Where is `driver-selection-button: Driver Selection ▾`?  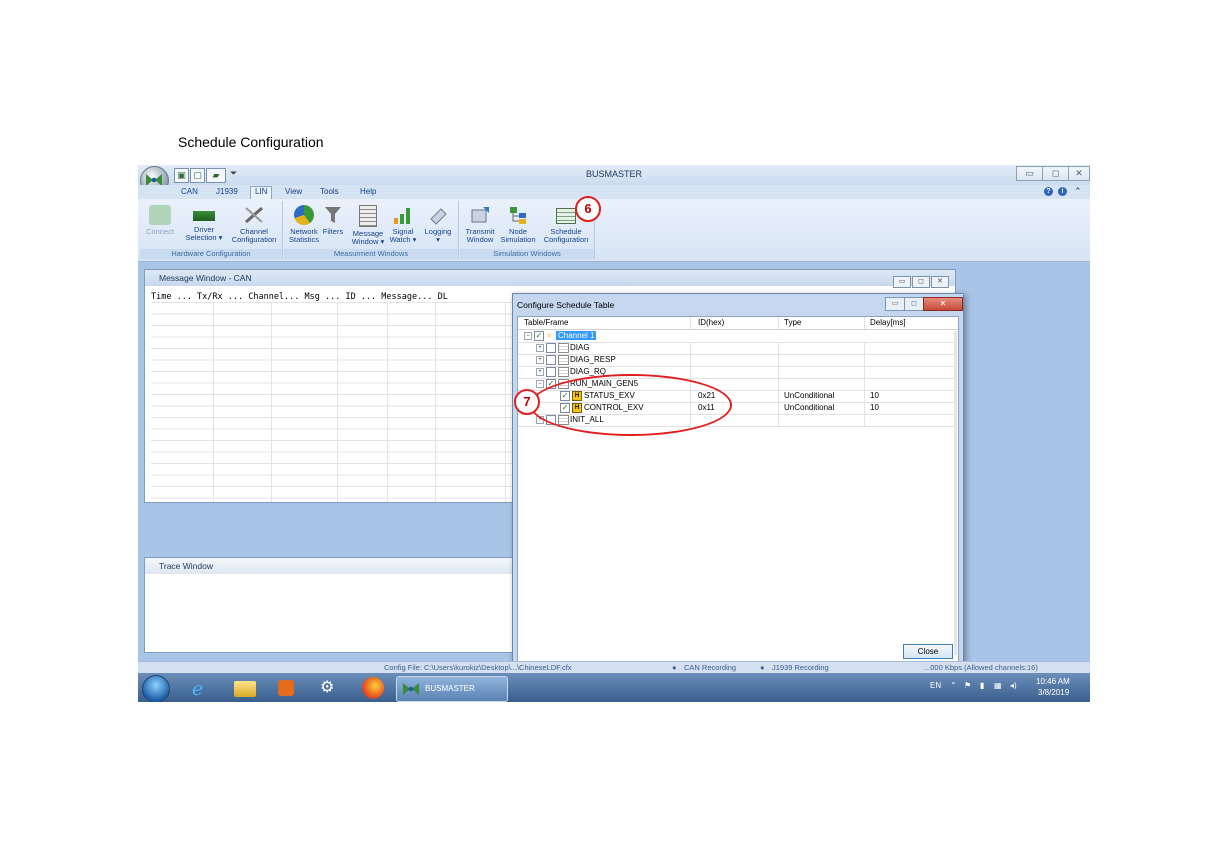 driver-selection-button: Driver Selection ▾ is located at coordinates (204, 222).